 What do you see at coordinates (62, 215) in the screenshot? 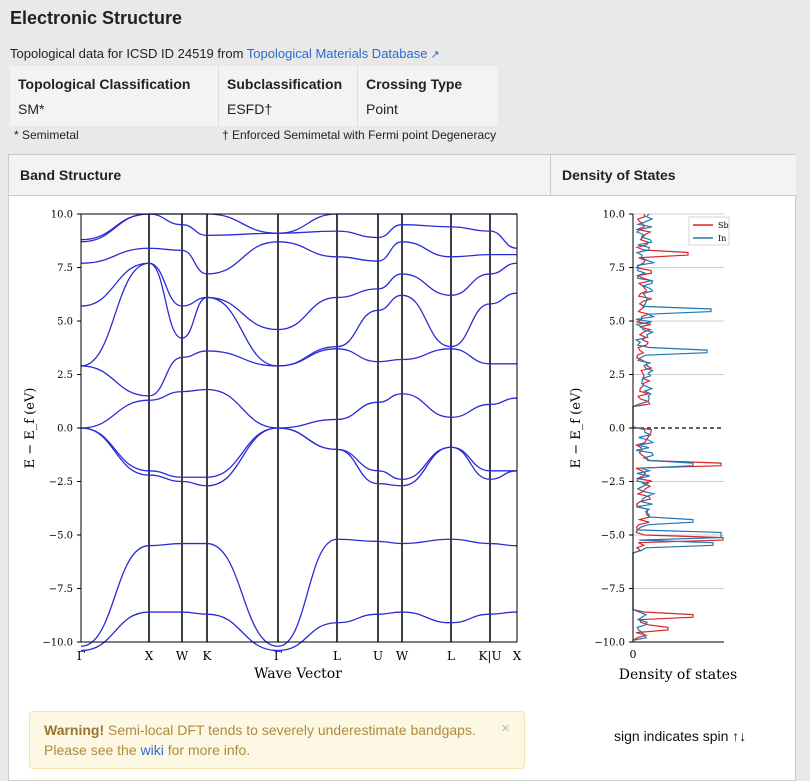
I see `band-ytick-label: 10.0` at bounding box center [62, 215].